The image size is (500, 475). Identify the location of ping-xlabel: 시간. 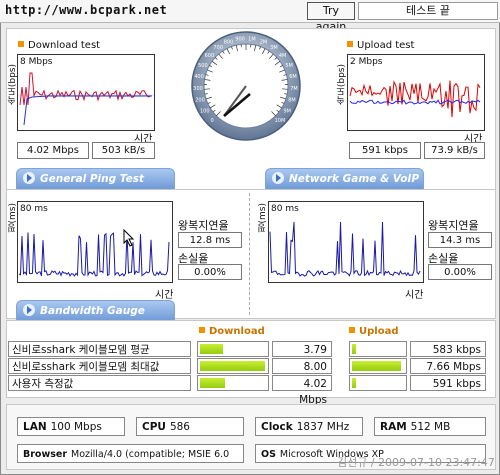
(164, 295).